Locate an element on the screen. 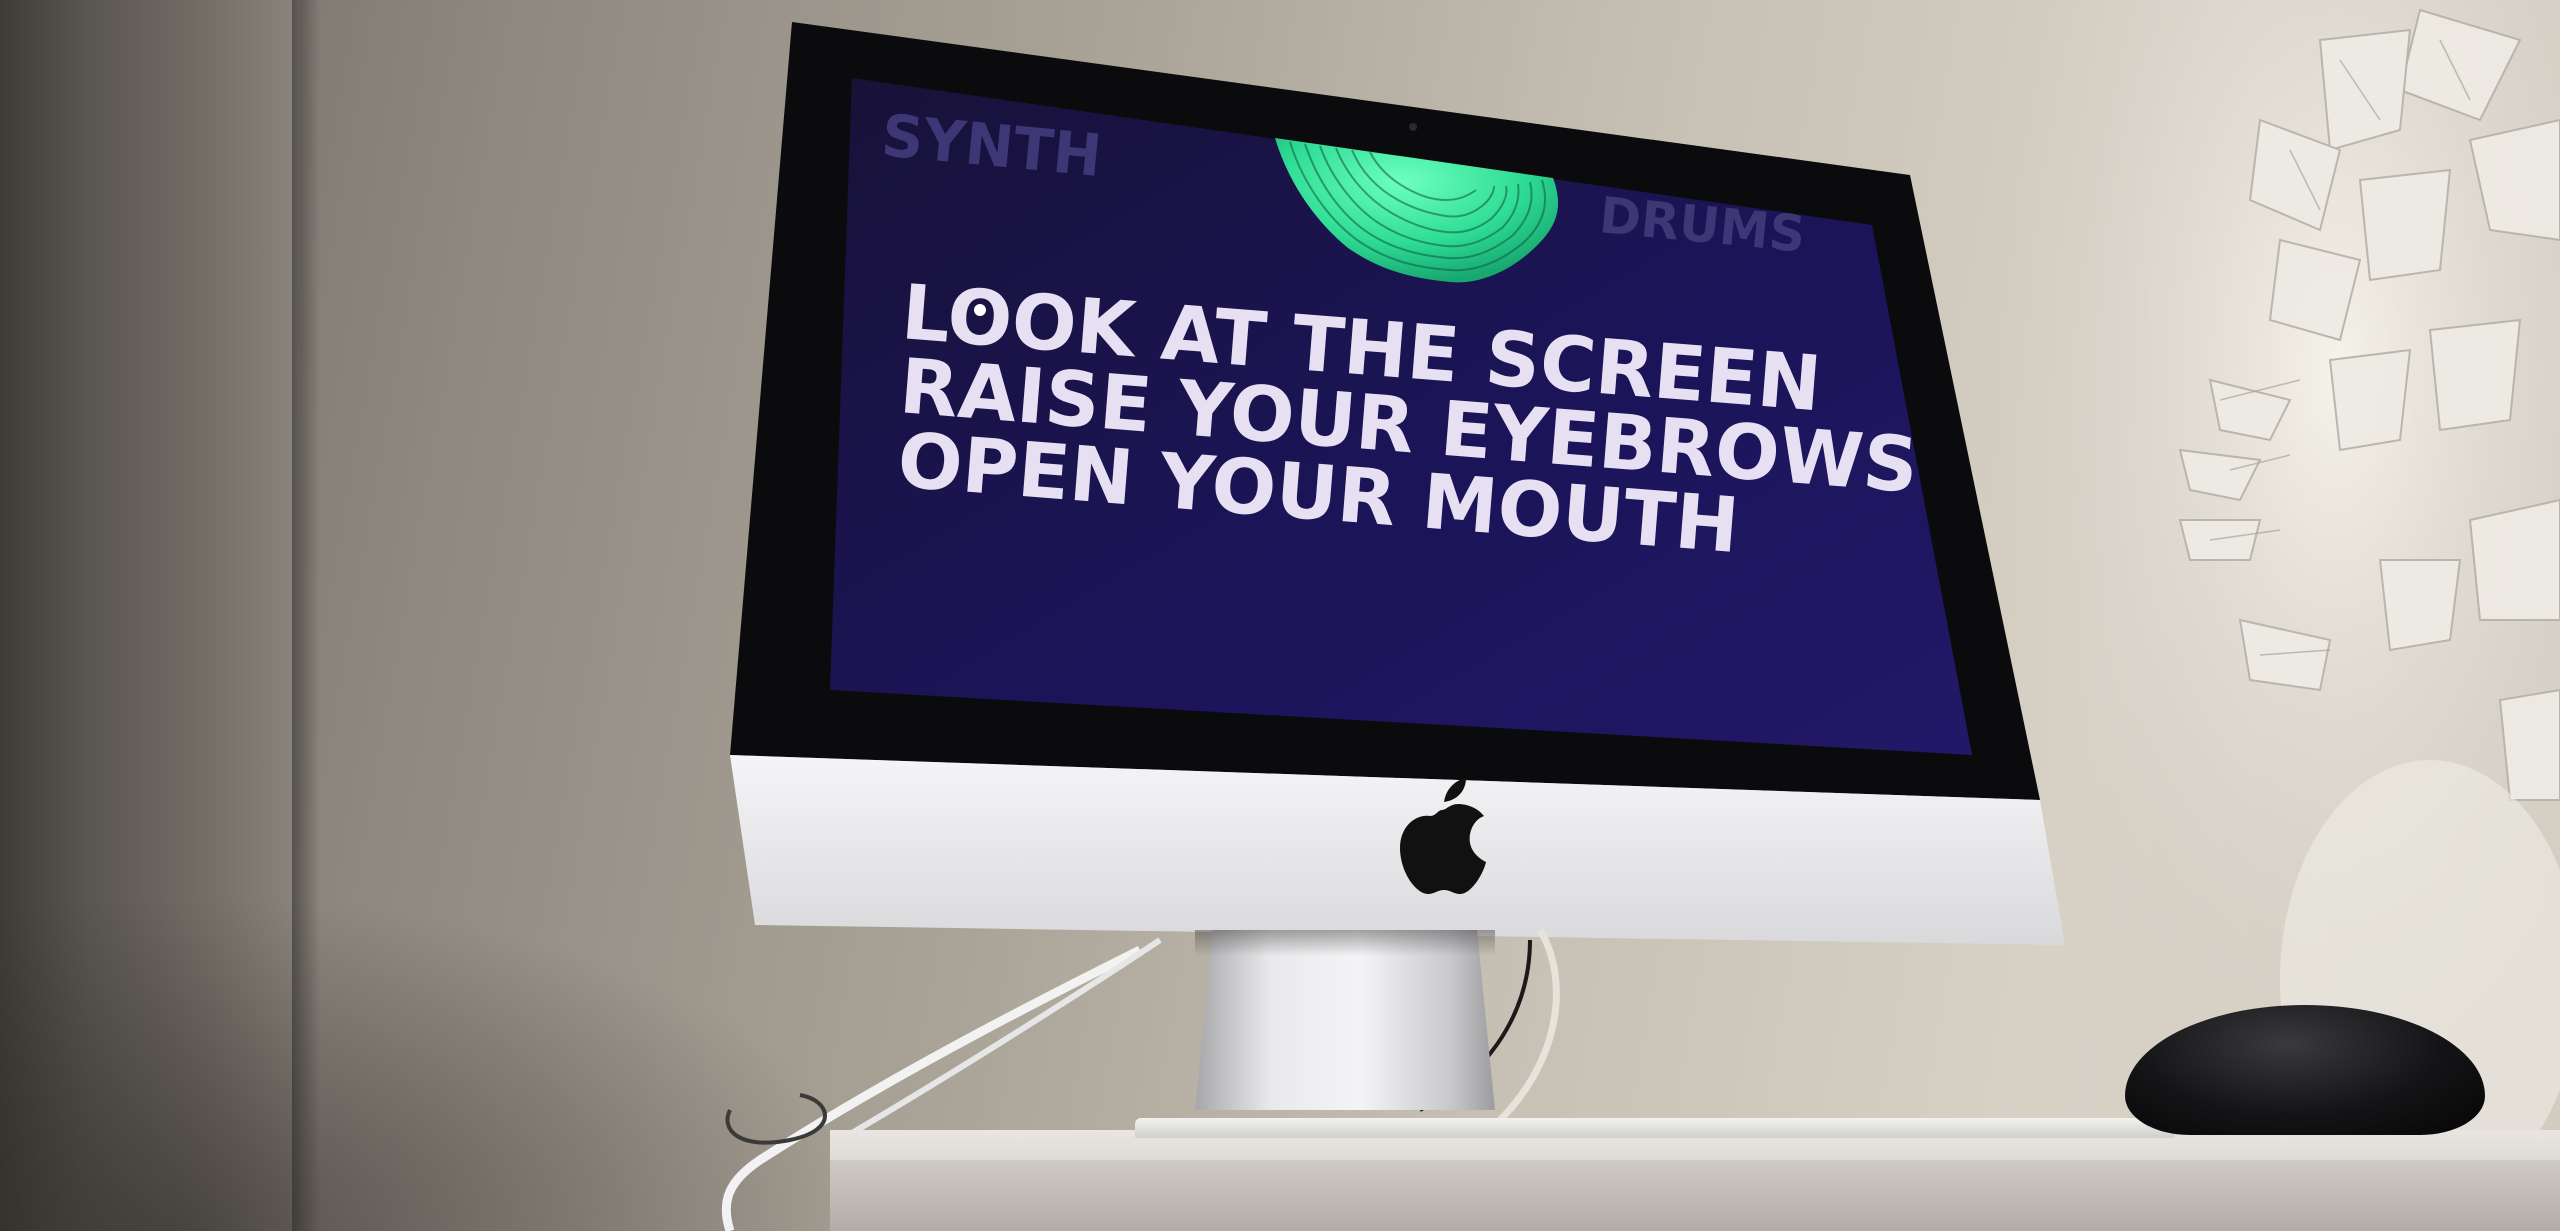  stand-shadow is located at coordinates (1345, 943).